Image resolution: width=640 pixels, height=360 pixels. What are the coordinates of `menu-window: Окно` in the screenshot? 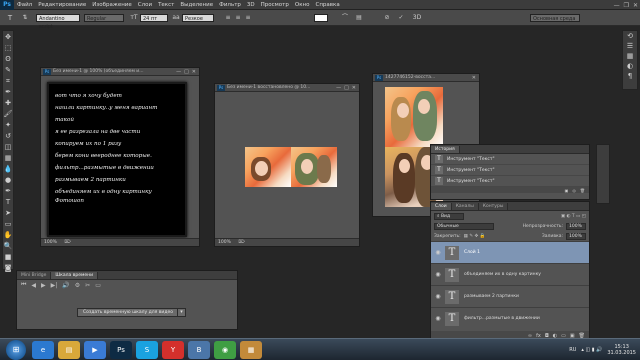 It's located at (302, 5).